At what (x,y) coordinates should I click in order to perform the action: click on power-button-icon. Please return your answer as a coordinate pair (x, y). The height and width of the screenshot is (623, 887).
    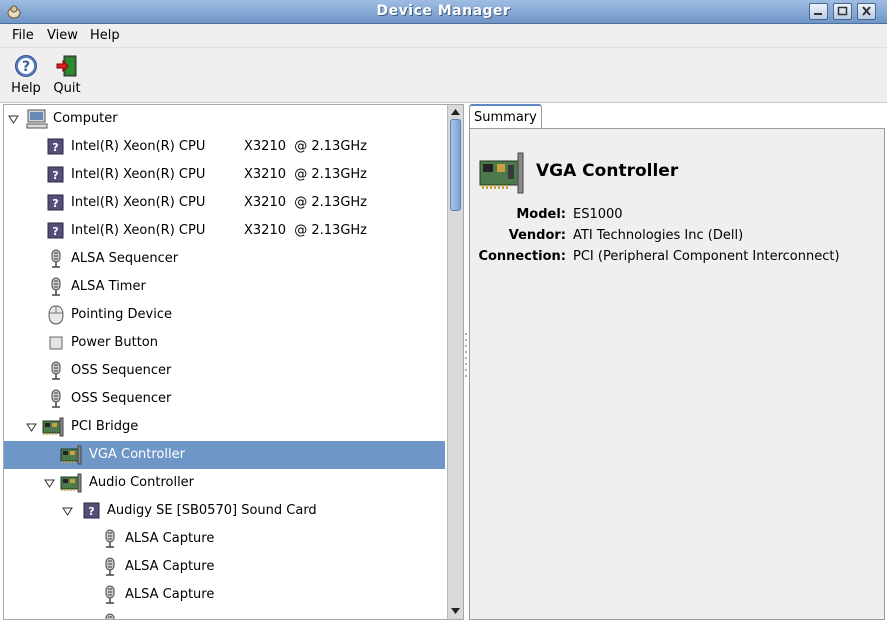
    Looking at the image, I should click on (56, 343).